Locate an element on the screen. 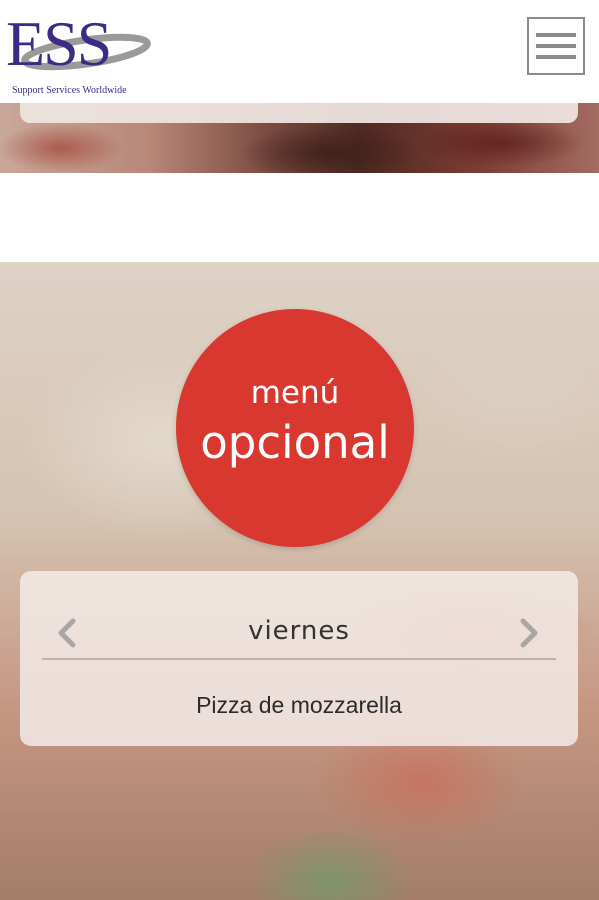 This screenshot has width=599, height=900. ess-logo: ESS Support Services Worldwide is located at coordinates (82, 53).